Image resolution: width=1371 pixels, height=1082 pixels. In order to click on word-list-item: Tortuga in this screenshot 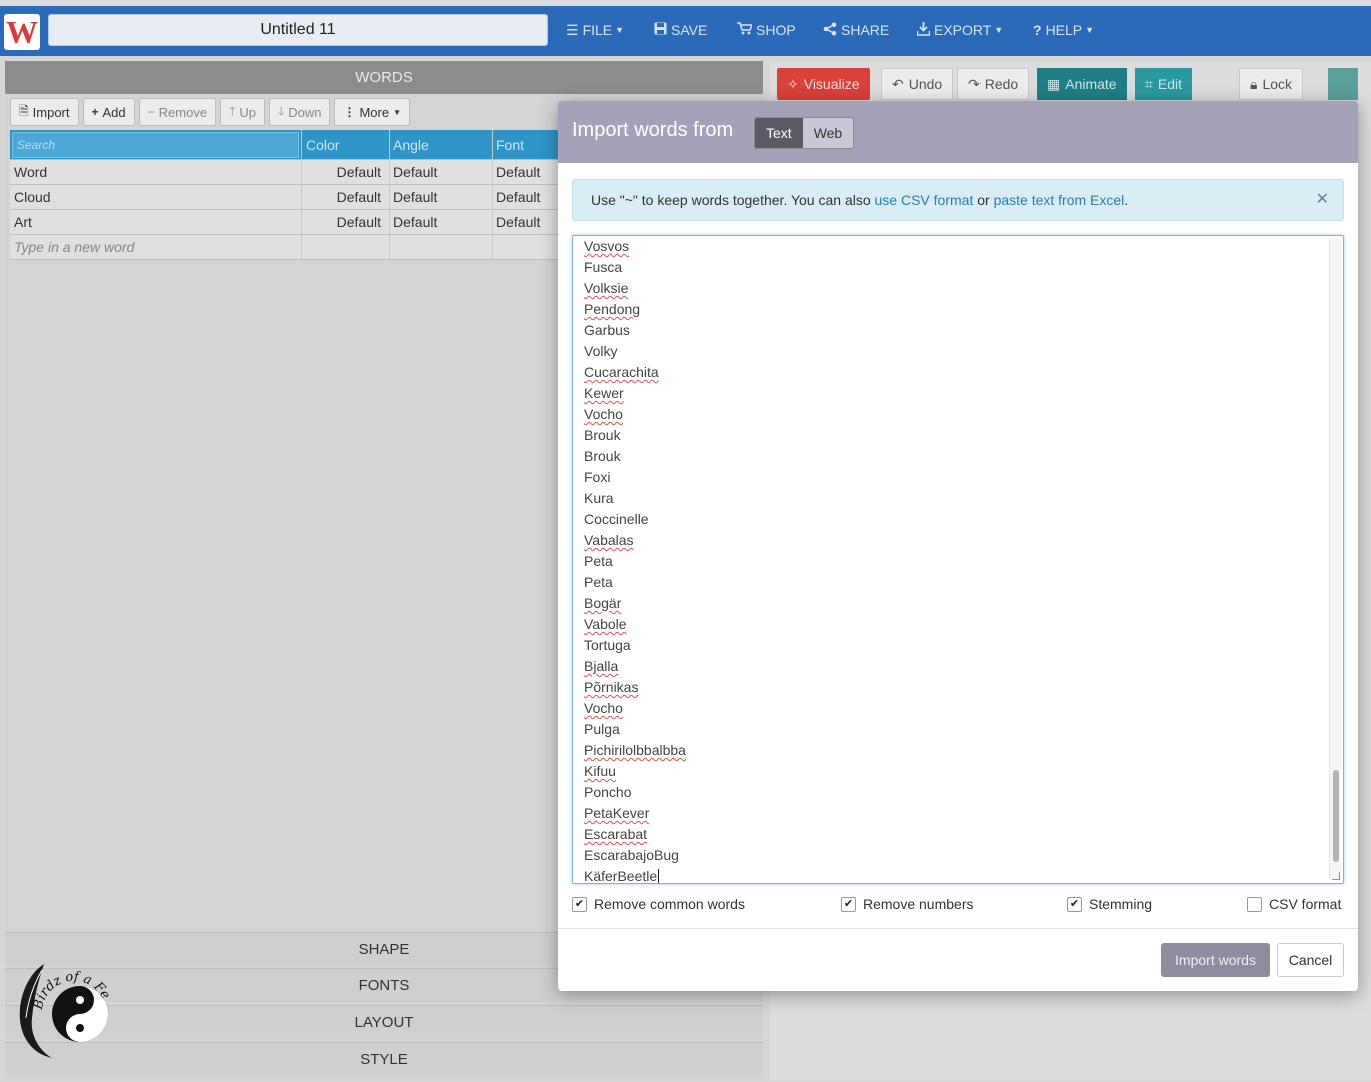, I will do `click(607, 645)`.